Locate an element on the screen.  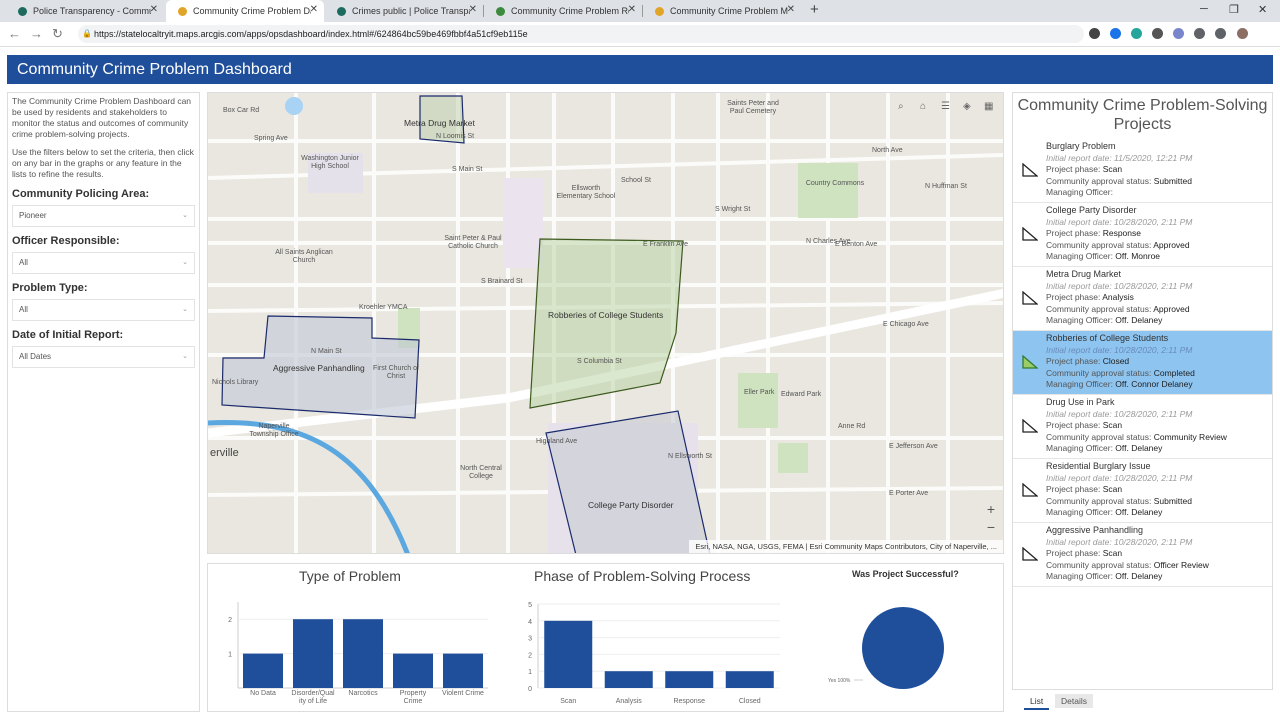
back-icon: ← is located at coordinates (14, 33).